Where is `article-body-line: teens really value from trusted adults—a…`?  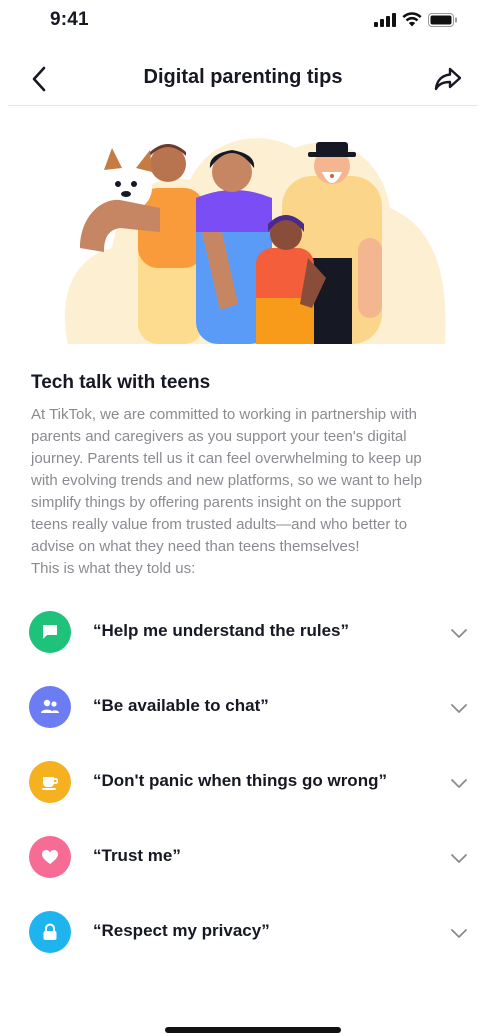
article-body-line: teens really value from trusted adults—a… is located at coordinates (219, 524).